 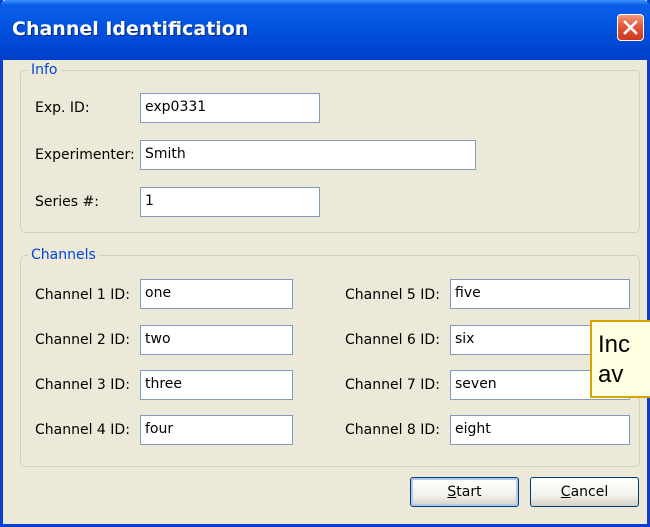 I want to click on close-button, so click(x=630, y=27).